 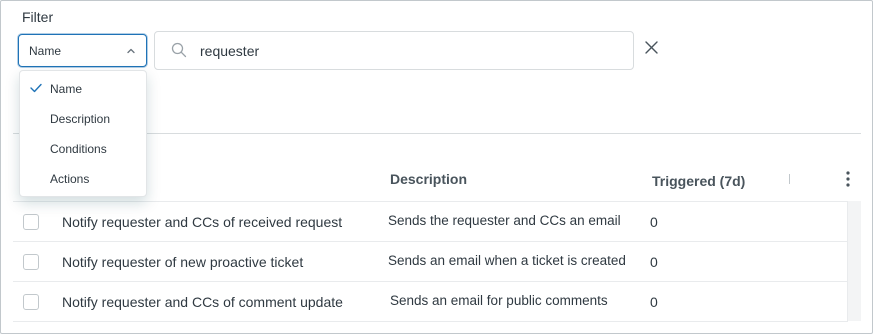 I want to click on option-actions: Actions, so click(x=83, y=178).